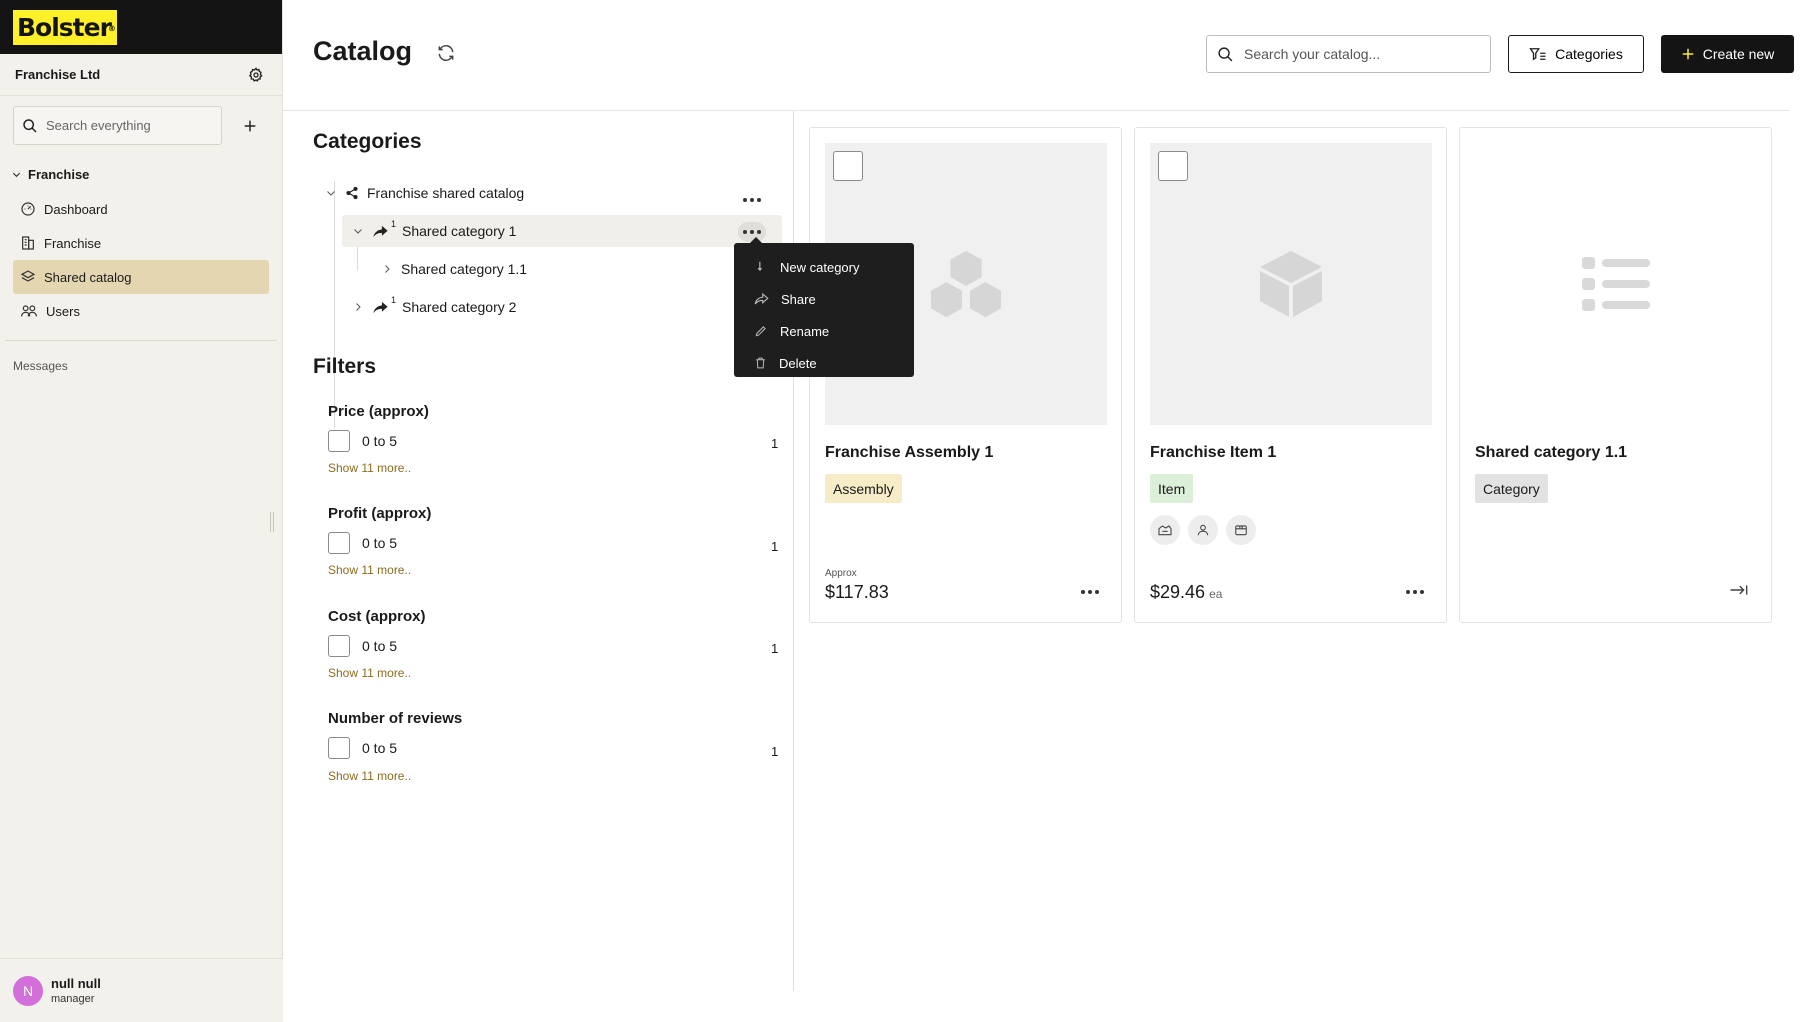 The image size is (1819, 1022). Describe the element at coordinates (29, 311) in the screenshot. I see `users-icon` at that location.